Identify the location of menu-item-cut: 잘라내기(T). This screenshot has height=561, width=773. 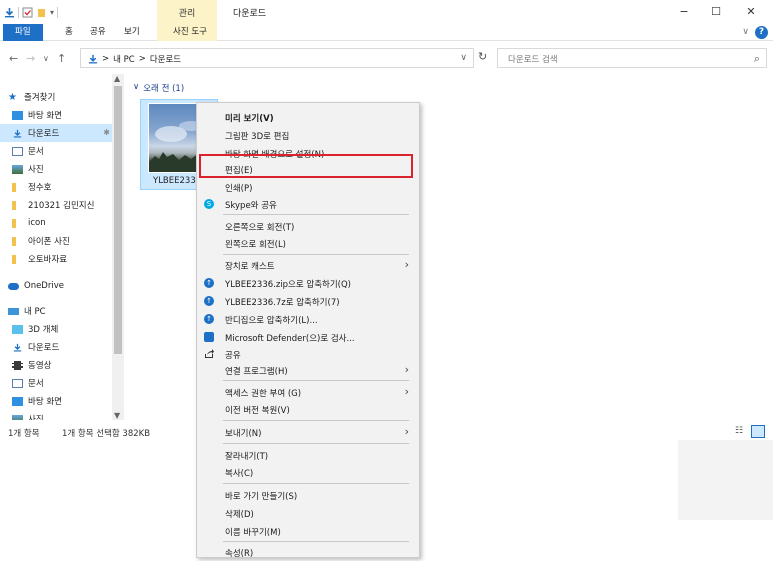
(308, 455).